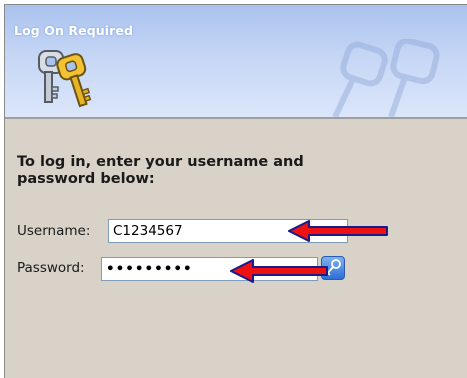 The width and height of the screenshot is (467, 378). I want to click on password-label: Password:, so click(51, 268).